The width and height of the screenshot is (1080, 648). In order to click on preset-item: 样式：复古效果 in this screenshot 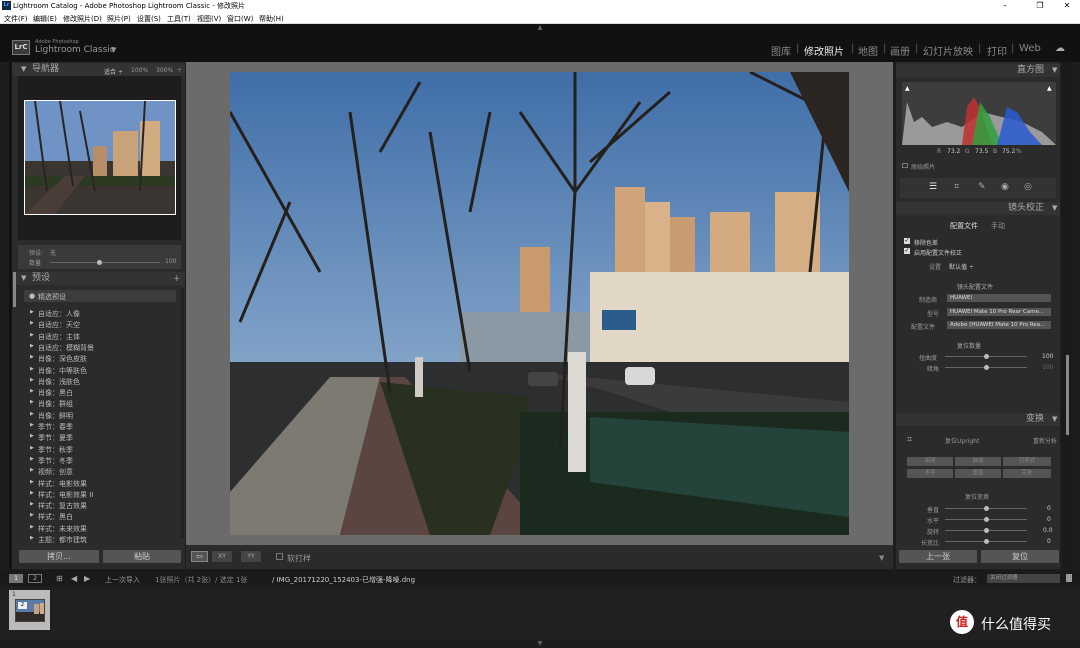, I will do `click(62, 506)`.